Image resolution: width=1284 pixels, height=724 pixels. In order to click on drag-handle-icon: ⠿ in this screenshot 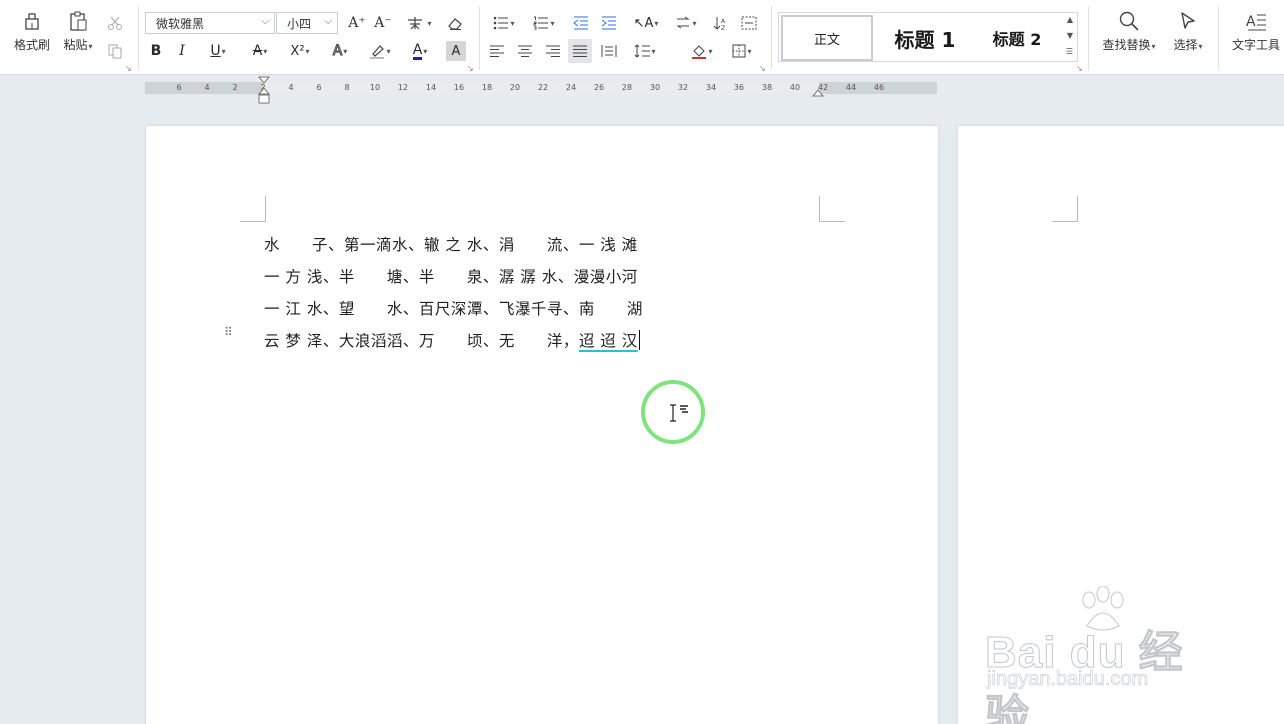, I will do `click(228, 332)`.